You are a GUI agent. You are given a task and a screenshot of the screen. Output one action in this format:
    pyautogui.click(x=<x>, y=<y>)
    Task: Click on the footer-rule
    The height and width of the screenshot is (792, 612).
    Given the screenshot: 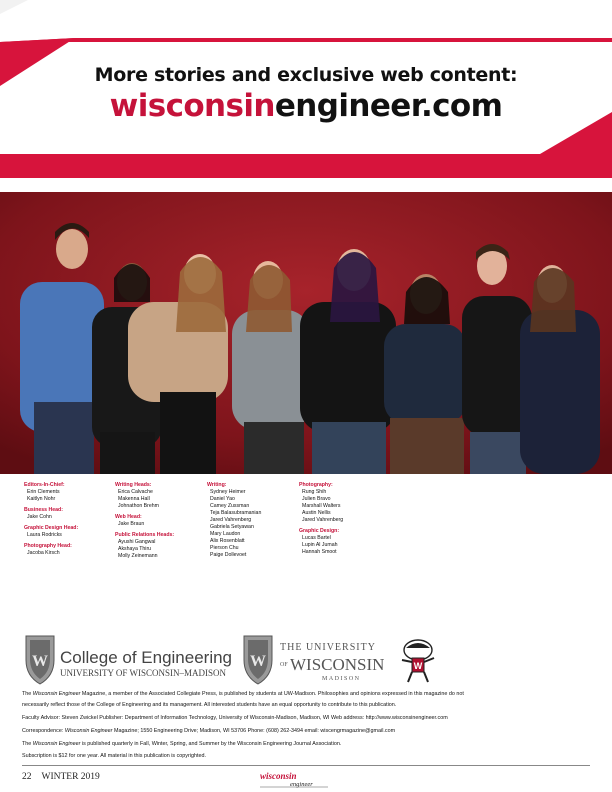 What is the action you would take?
    pyautogui.click(x=306, y=765)
    